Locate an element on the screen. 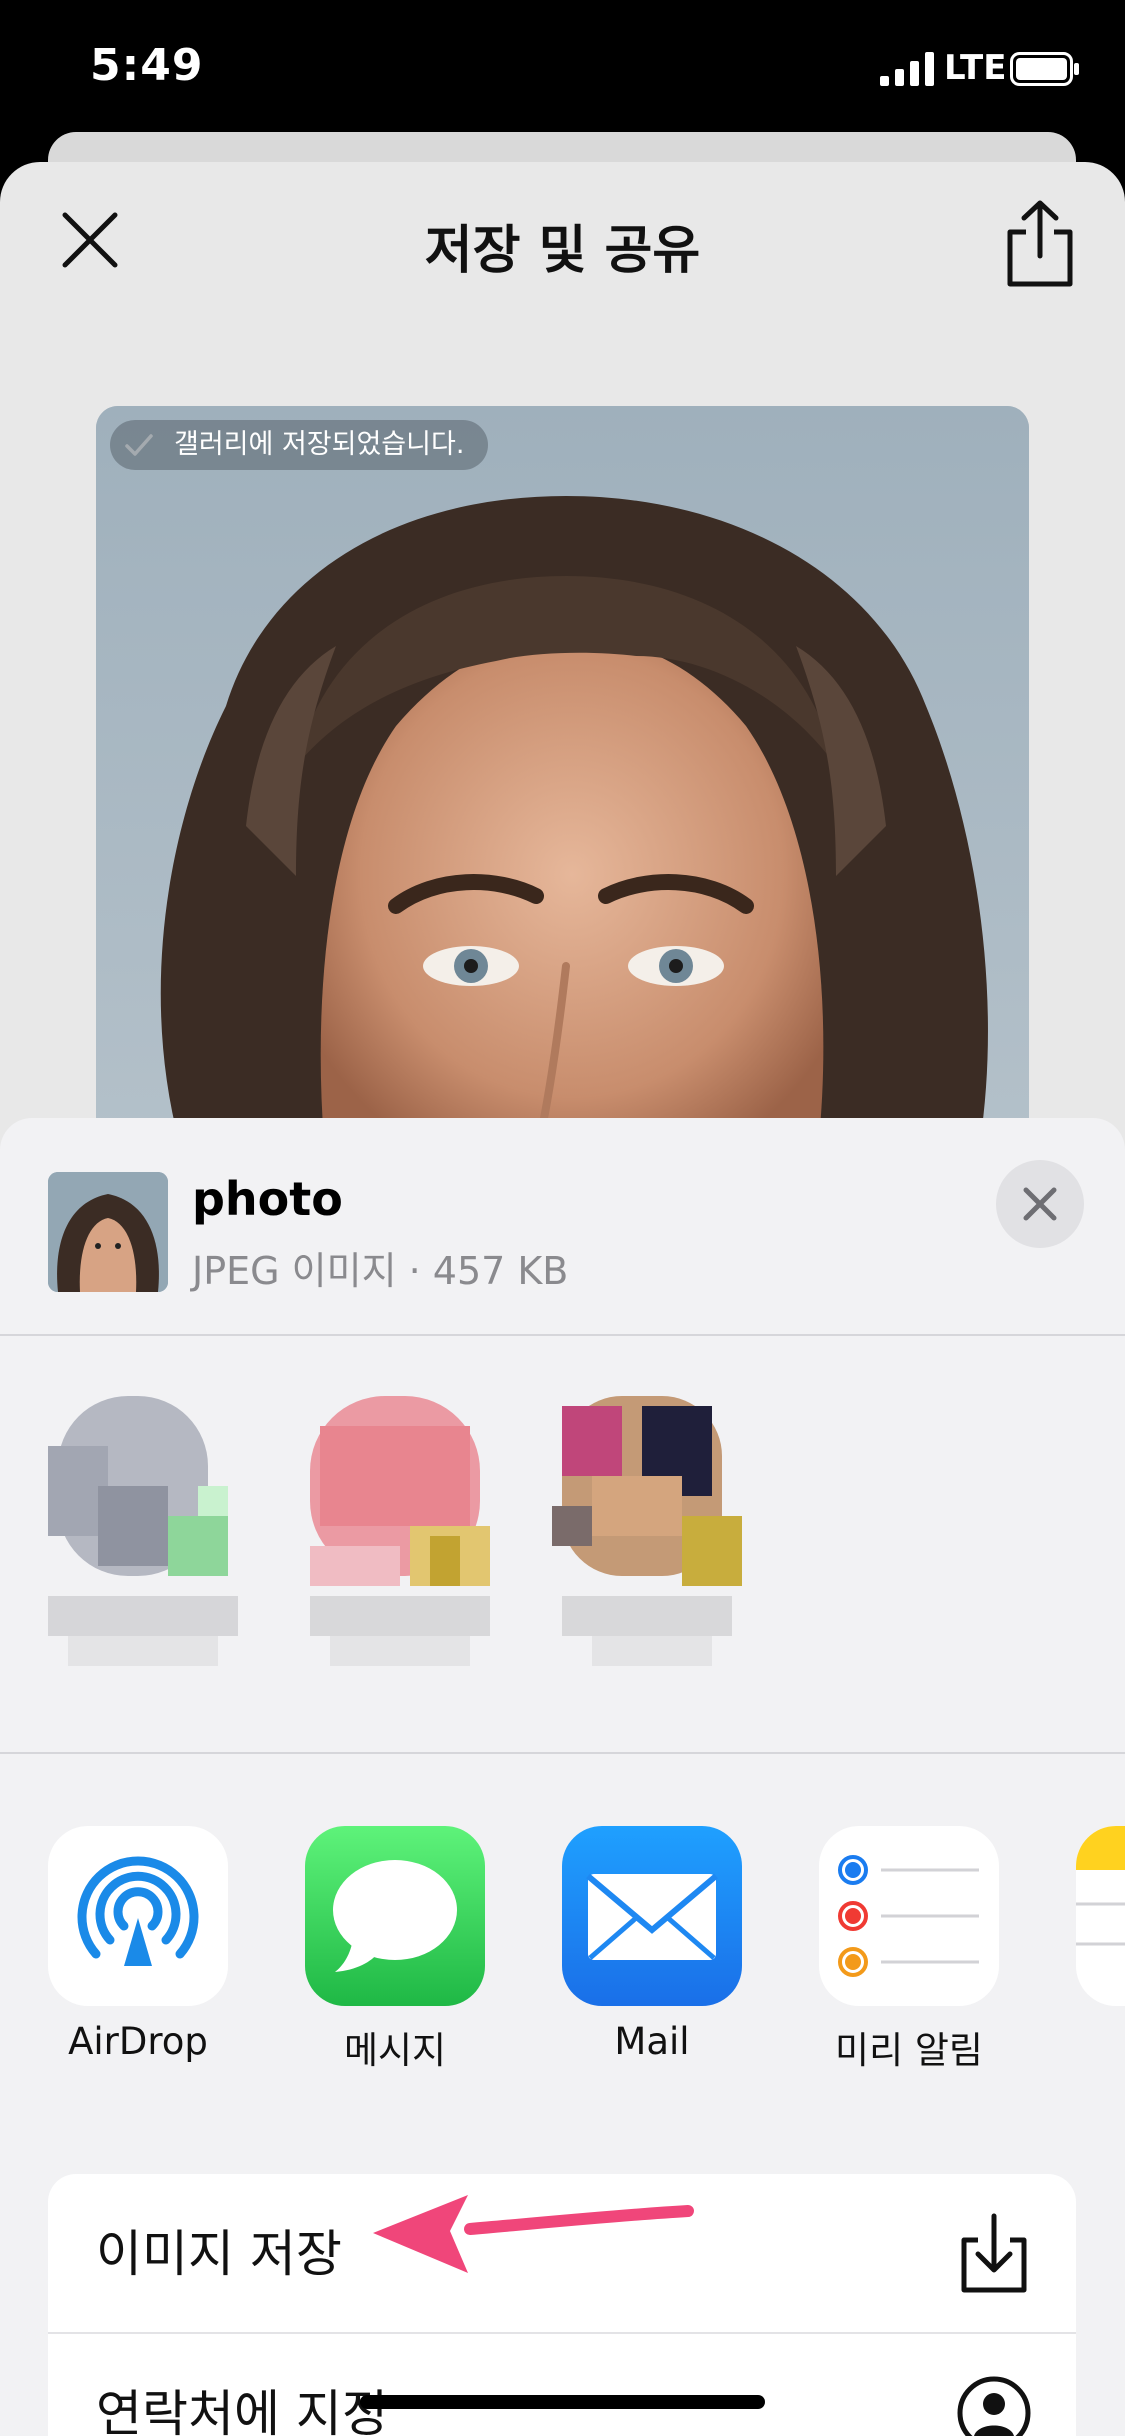  notes-icon is located at coordinates (1100, 1886).